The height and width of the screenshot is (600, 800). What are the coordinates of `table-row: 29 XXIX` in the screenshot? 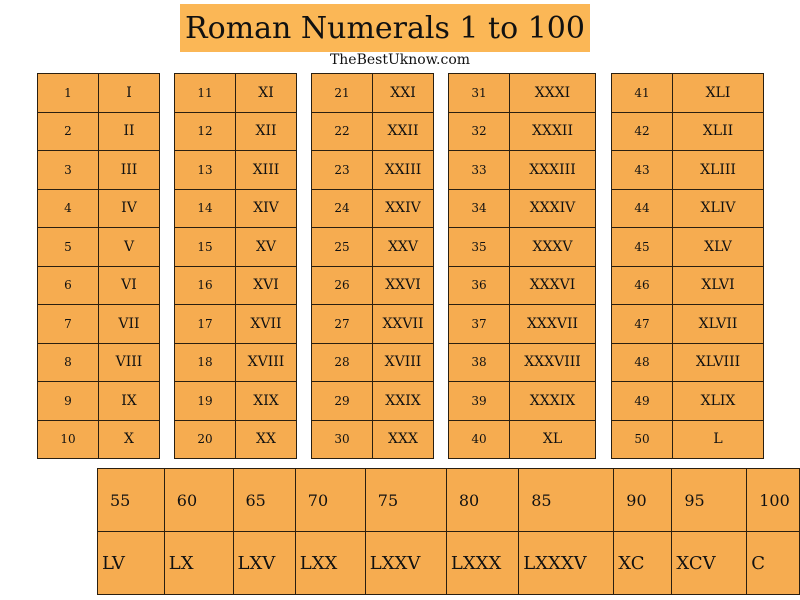 It's located at (372, 401).